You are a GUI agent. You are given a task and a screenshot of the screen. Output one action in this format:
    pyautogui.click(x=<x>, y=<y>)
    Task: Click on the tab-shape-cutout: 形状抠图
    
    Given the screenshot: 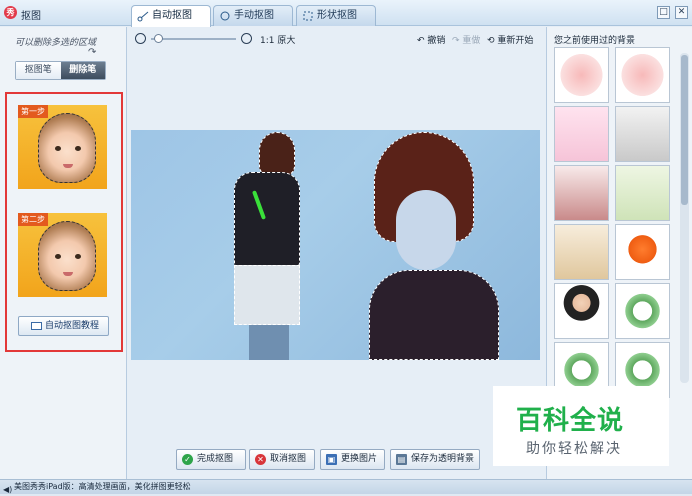 What is the action you would take?
    pyautogui.click(x=336, y=15)
    